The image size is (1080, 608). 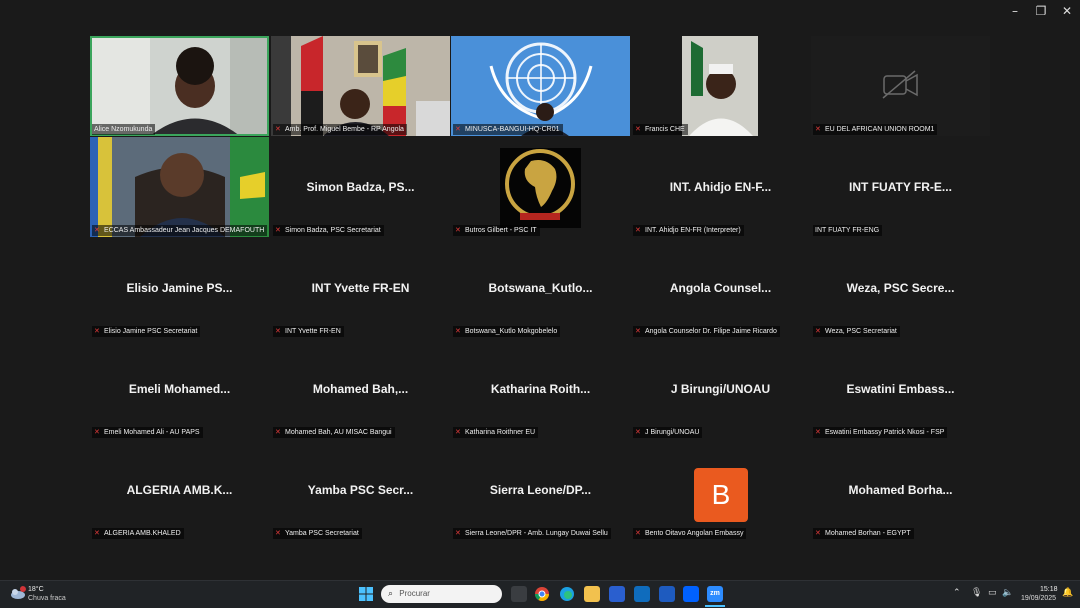 What do you see at coordinates (856, 331) in the screenshot?
I see `participant-name: ✕ Weza, PSC Secretariat` at bounding box center [856, 331].